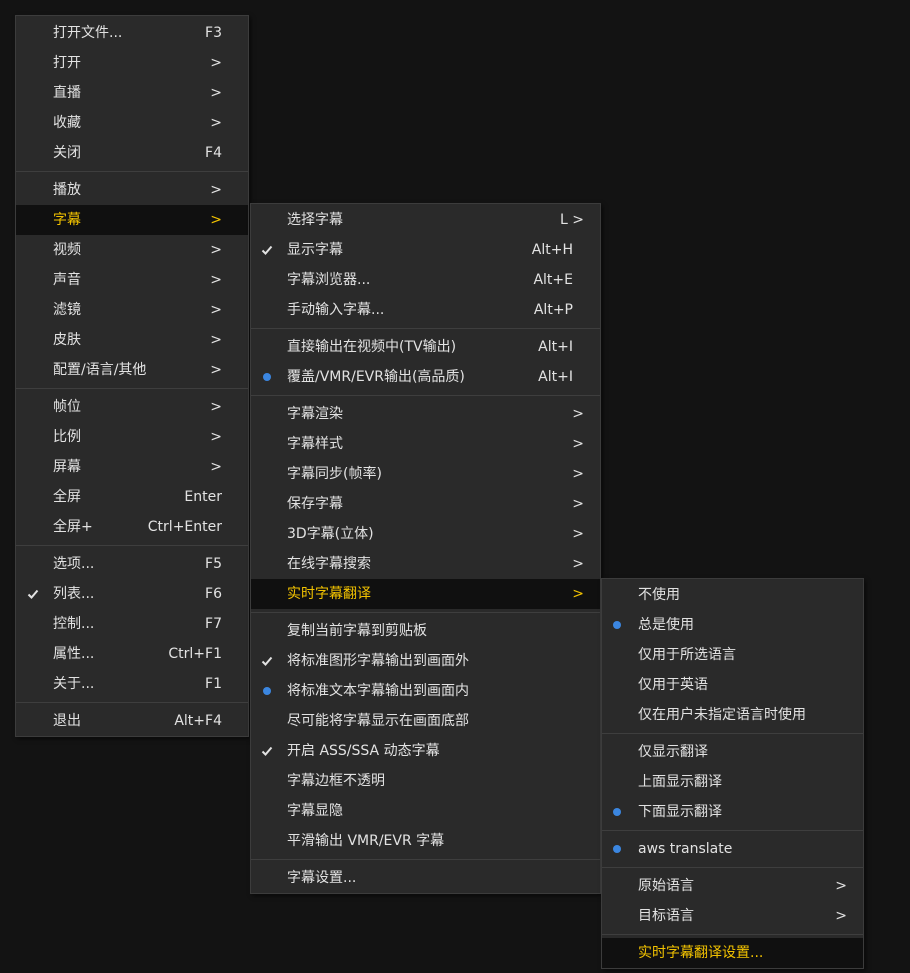 Image resolution: width=910 pixels, height=973 pixels. What do you see at coordinates (198, 721) in the screenshot?
I see `menu-item-shortcut: Alt+F4` at bounding box center [198, 721].